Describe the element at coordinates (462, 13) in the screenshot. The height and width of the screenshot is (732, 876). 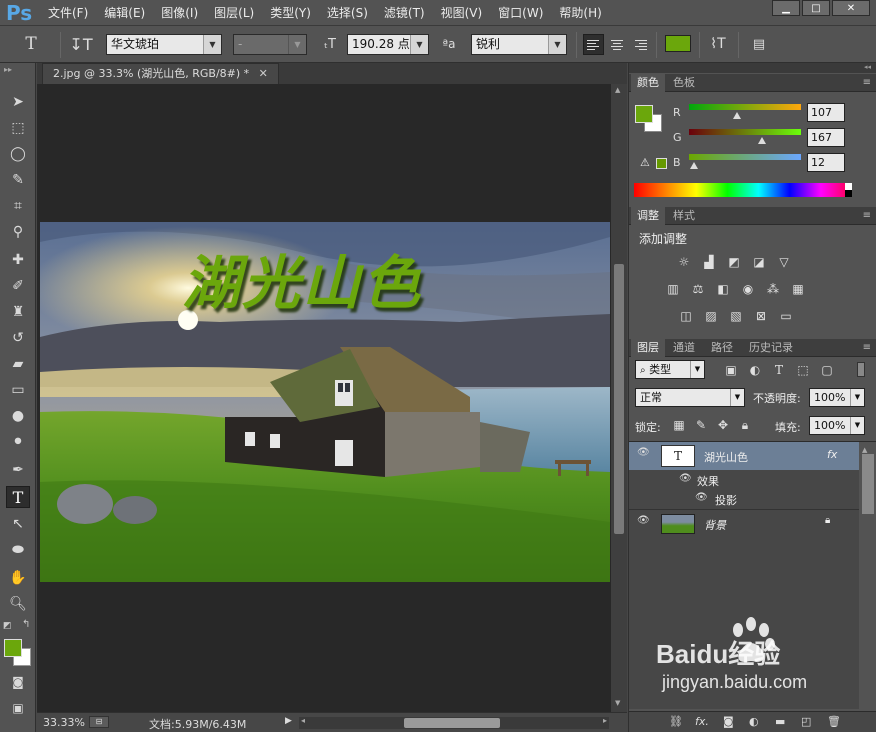
I see `menu-view: 视图(V)` at that location.